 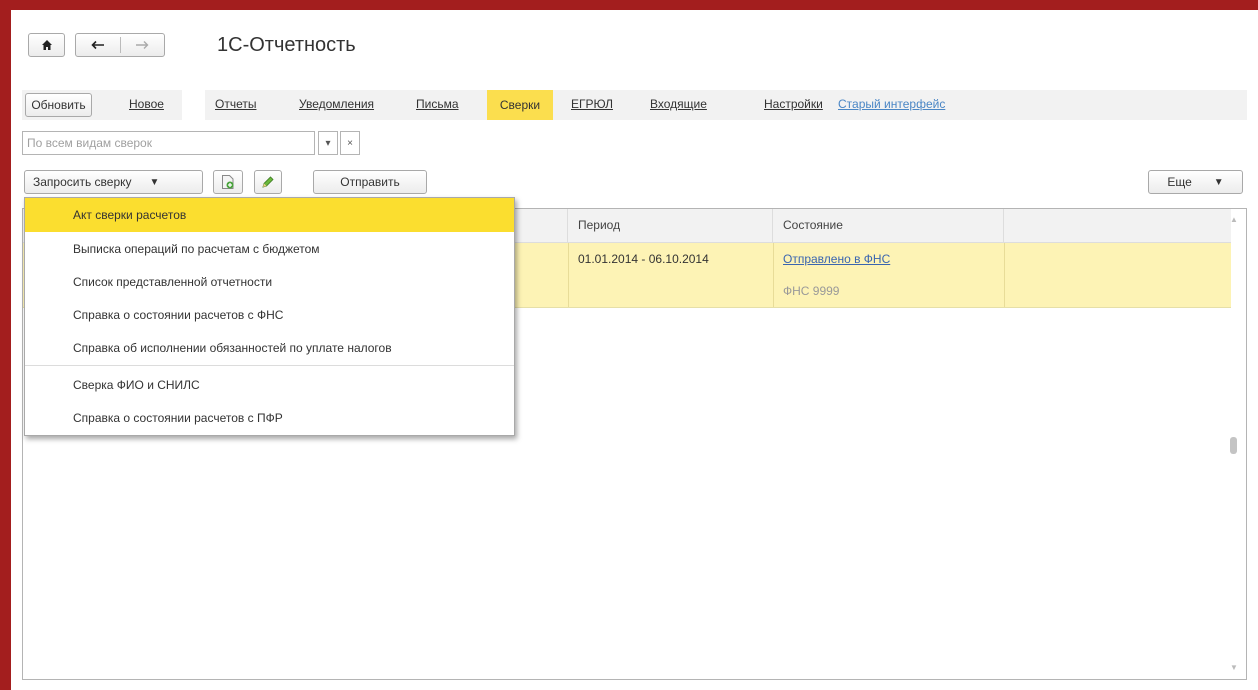 I want to click on window-frame-top, so click(x=629, y=5).